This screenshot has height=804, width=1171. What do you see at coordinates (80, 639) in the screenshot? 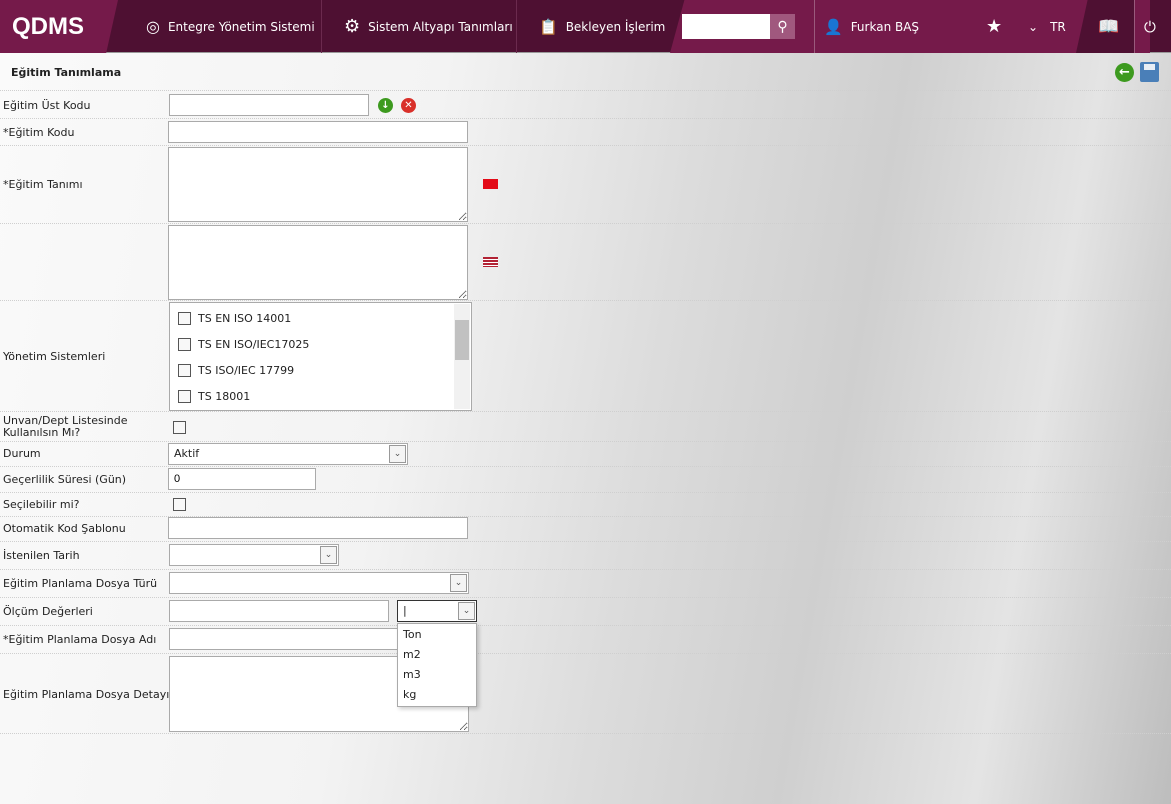
I see `label-dosya-adi: *Eğitim Planlama Dosya Adı` at bounding box center [80, 639].